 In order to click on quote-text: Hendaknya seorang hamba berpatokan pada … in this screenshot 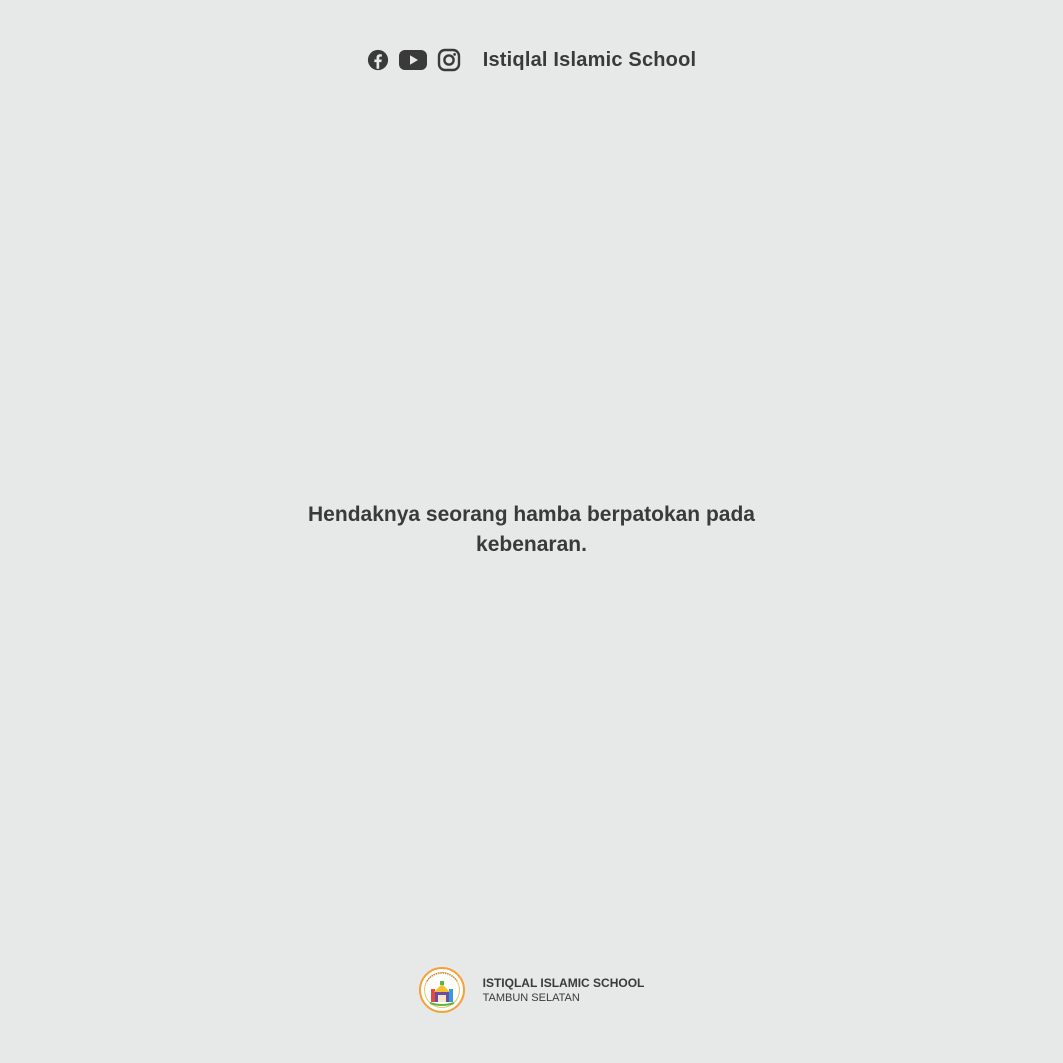, I will do `click(531, 529)`.